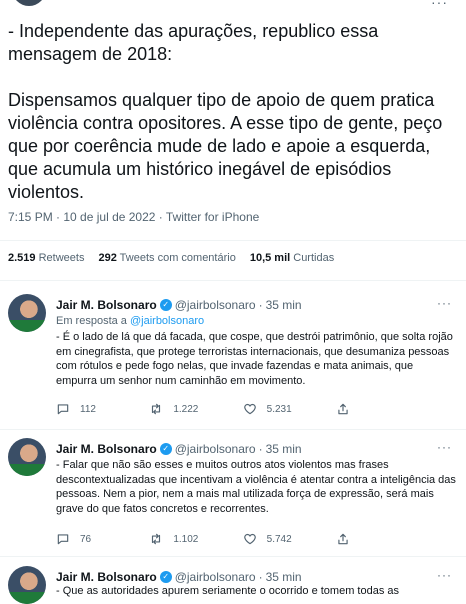 Image resolution: width=466 pixels, height=604 pixels. What do you see at coordinates (91, 321) in the screenshot?
I see `replying-prefix: Em resposta a` at bounding box center [91, 321].